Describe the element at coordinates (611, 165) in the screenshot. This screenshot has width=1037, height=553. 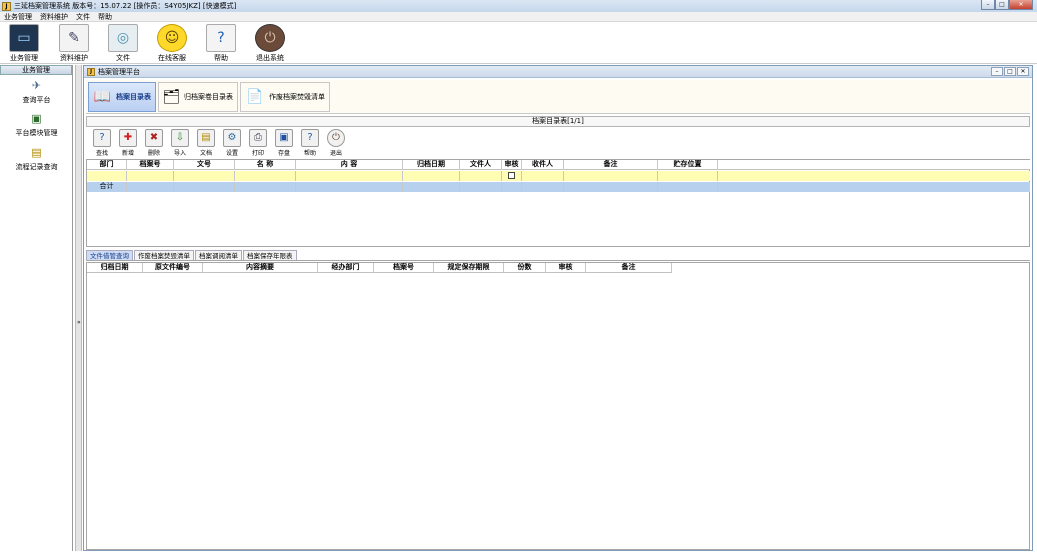
I see `col-remarks: 备注` at that location.